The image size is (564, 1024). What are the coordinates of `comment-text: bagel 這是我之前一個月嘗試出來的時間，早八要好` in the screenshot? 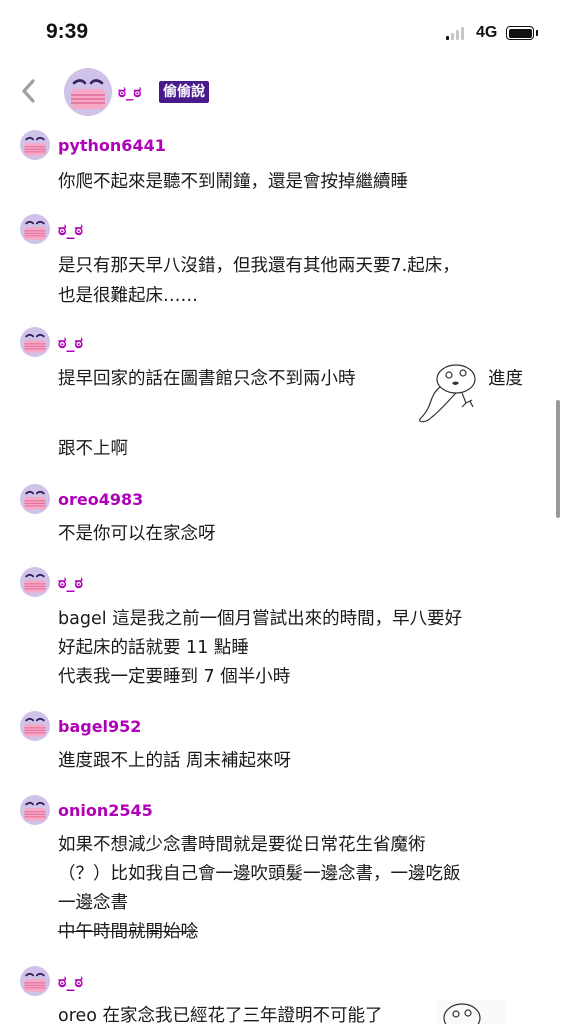 It's located at (260, 619).